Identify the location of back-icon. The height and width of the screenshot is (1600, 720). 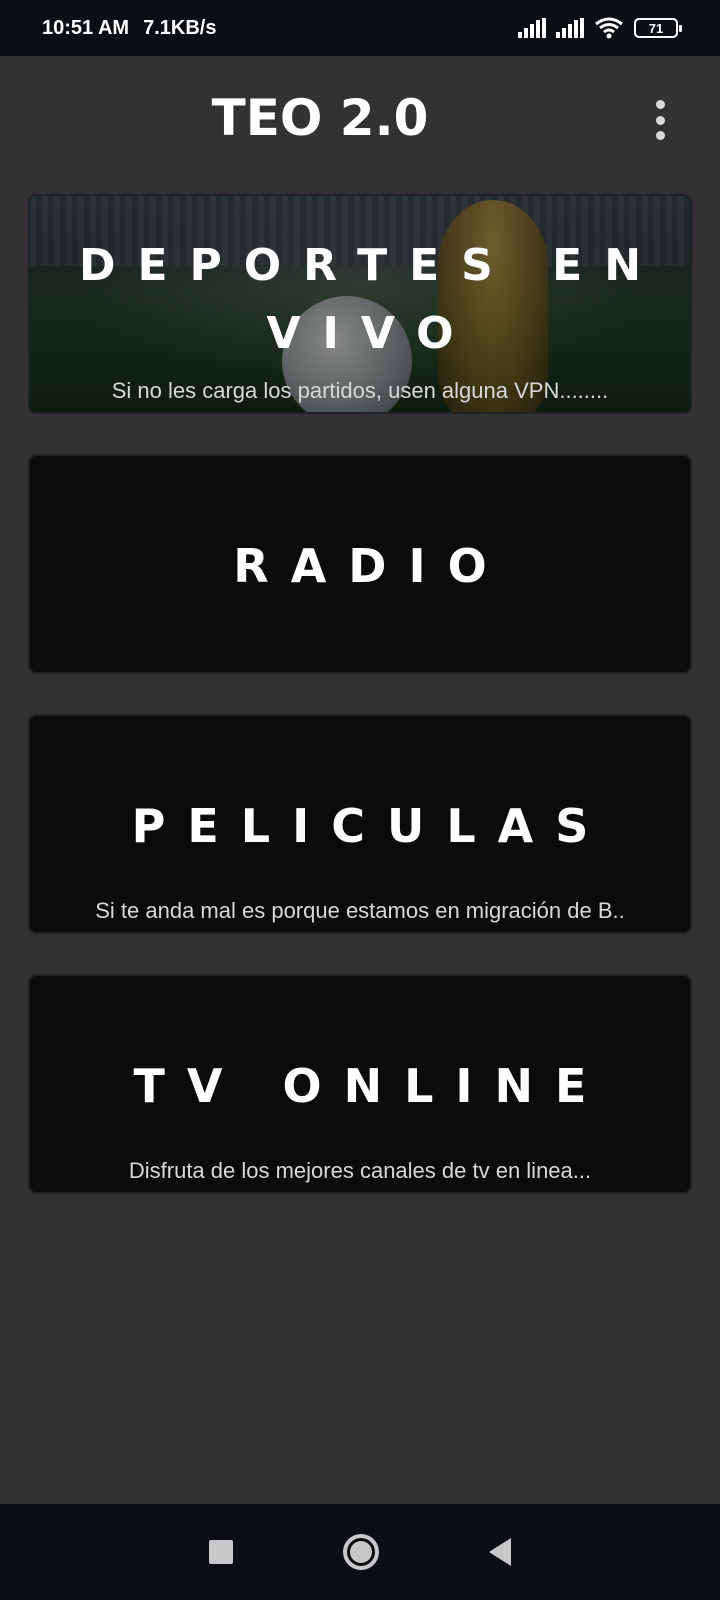
(500, 1552).